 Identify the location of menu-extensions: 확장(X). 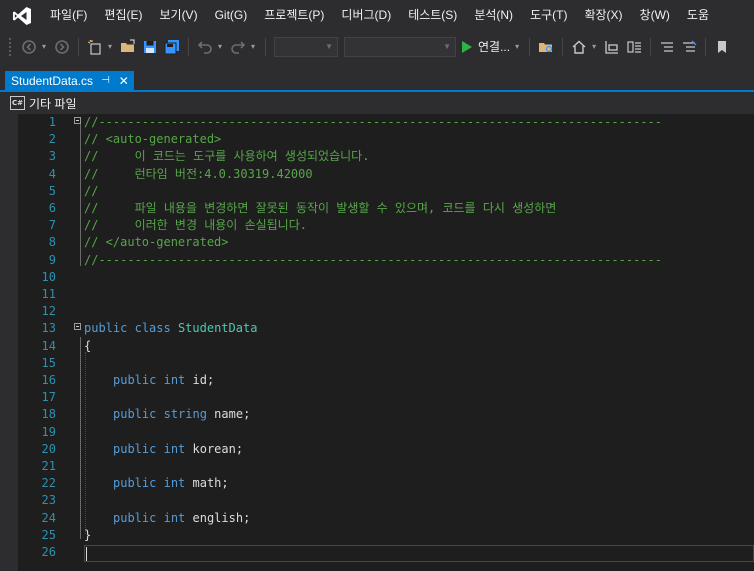
(603, 15).